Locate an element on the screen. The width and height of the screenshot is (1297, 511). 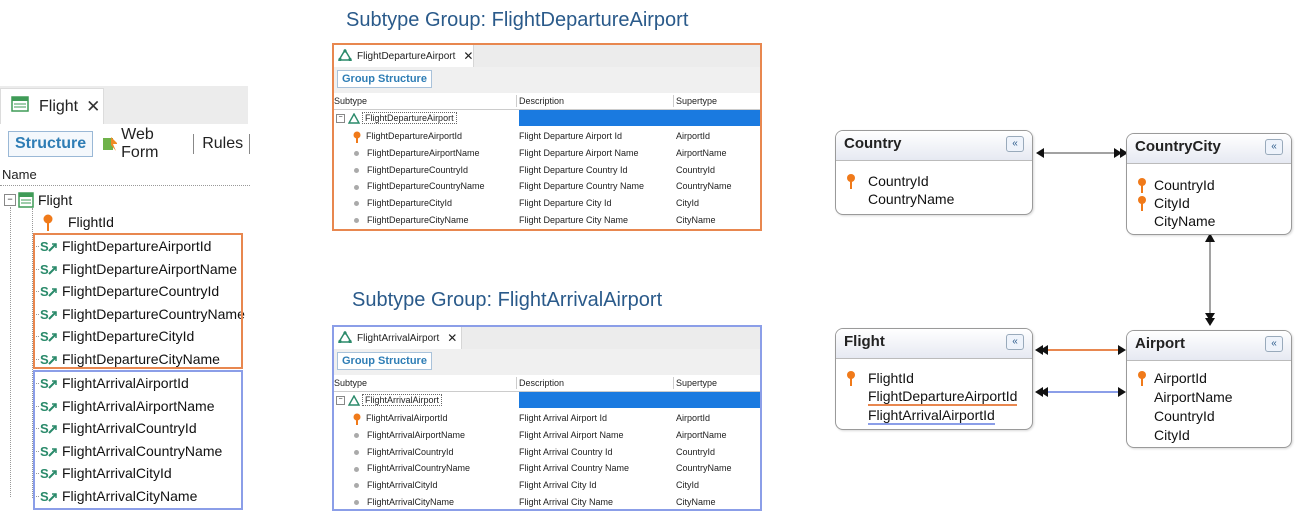
grid-header: Subtype Description Supertype is located at coordinates (547, 383).